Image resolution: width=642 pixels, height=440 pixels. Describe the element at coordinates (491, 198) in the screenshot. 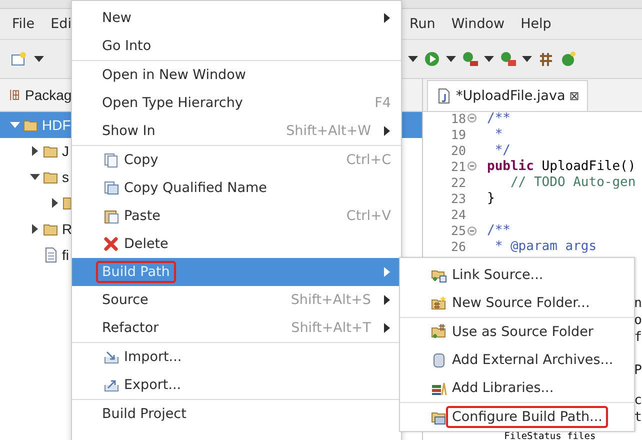

I see `code-line: }` at that location.